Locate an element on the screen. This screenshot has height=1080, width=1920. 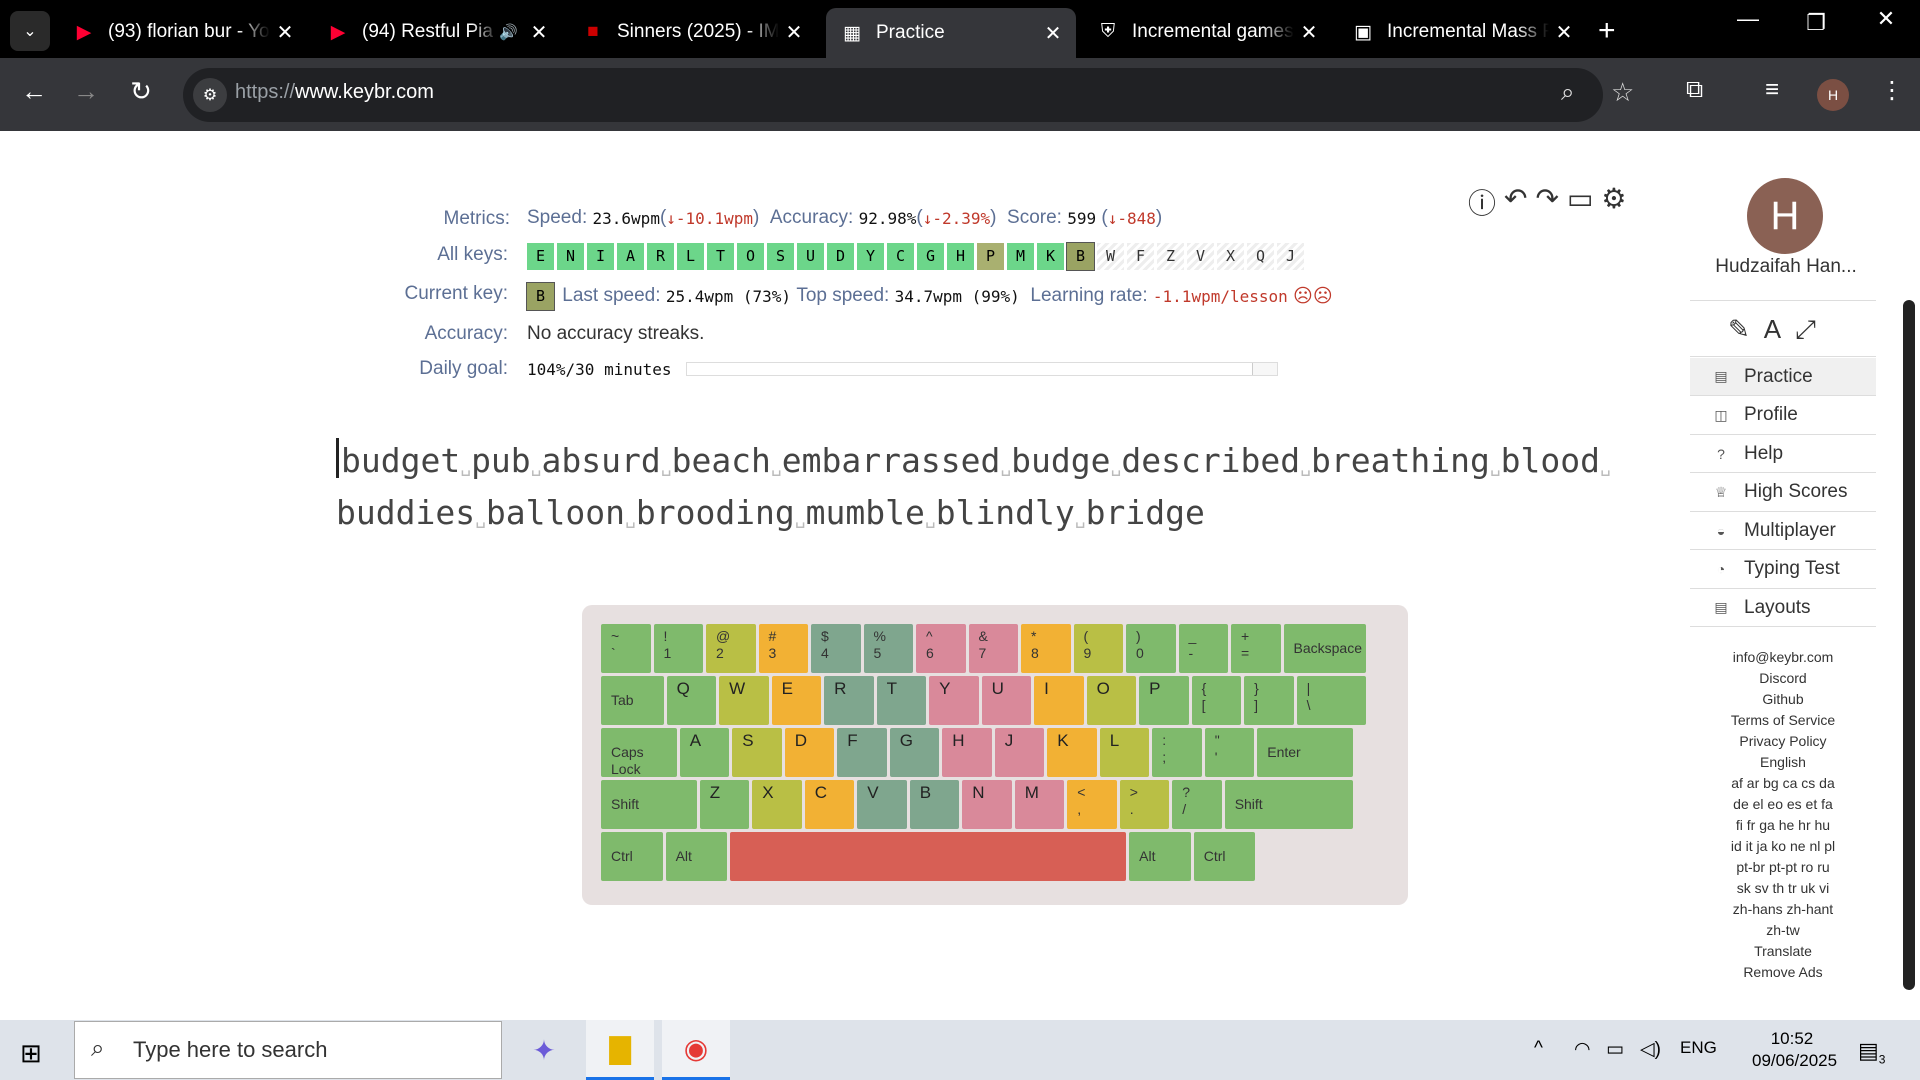
footer-link: id it ja ko ne nl pl is located at coordinates (1783, 846).